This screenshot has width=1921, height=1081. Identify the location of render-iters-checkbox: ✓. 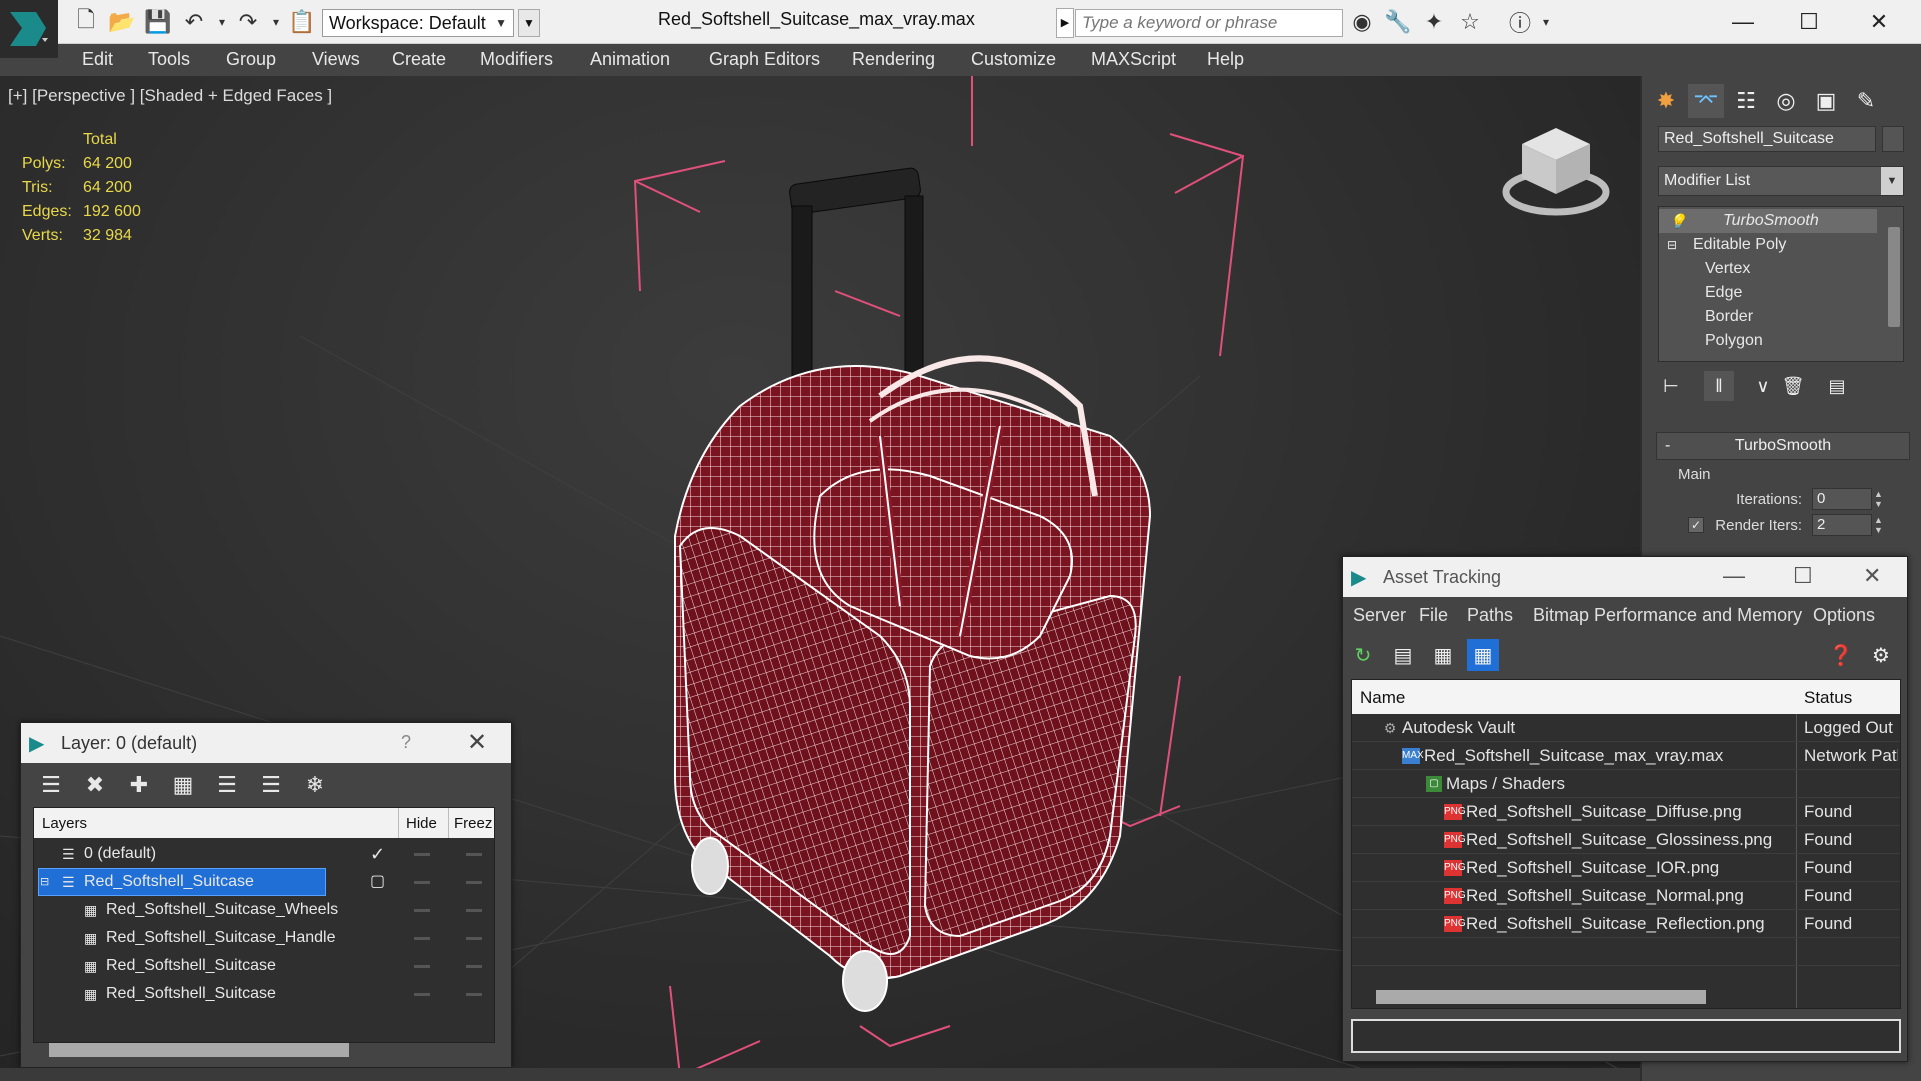
(1696, 525).